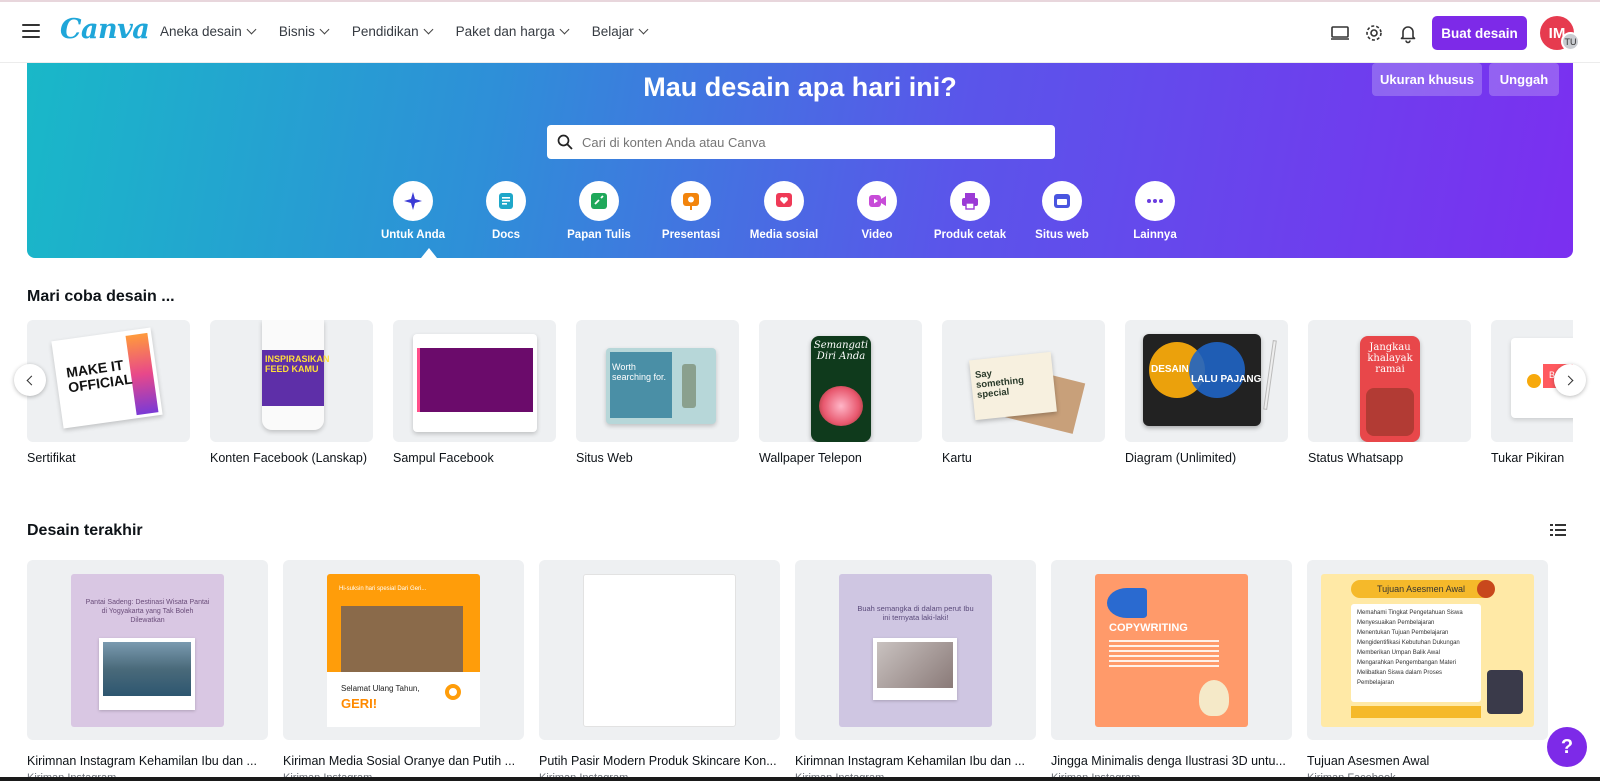 The height and width of the screenshot is (781, 1600). I want to click on nav-pendidikan: Pendidikan, so click(393, 31).